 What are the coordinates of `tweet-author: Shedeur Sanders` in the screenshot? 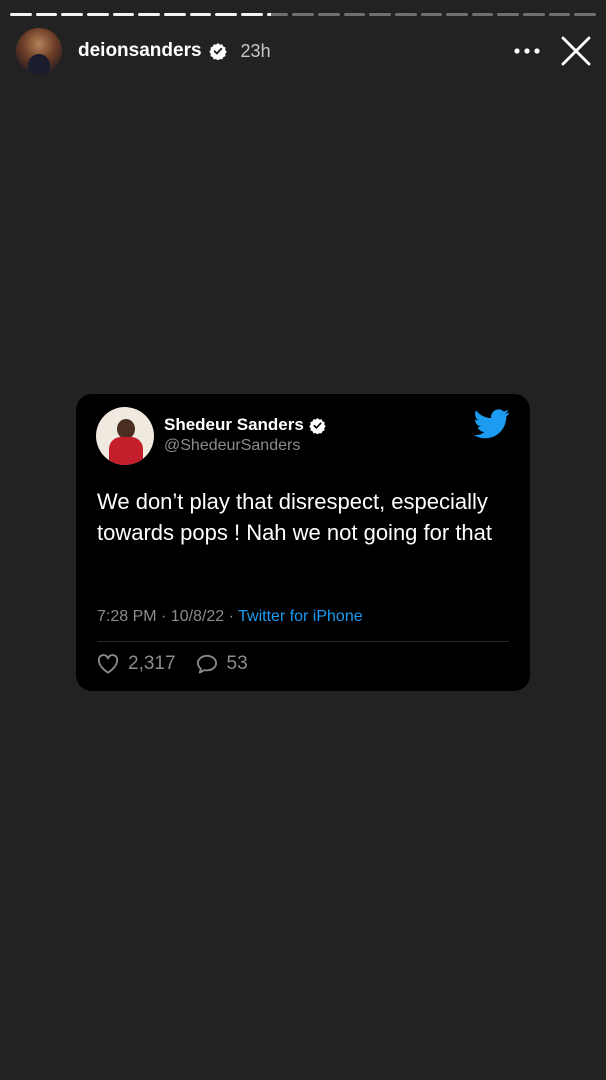 It's located at (245, 425).